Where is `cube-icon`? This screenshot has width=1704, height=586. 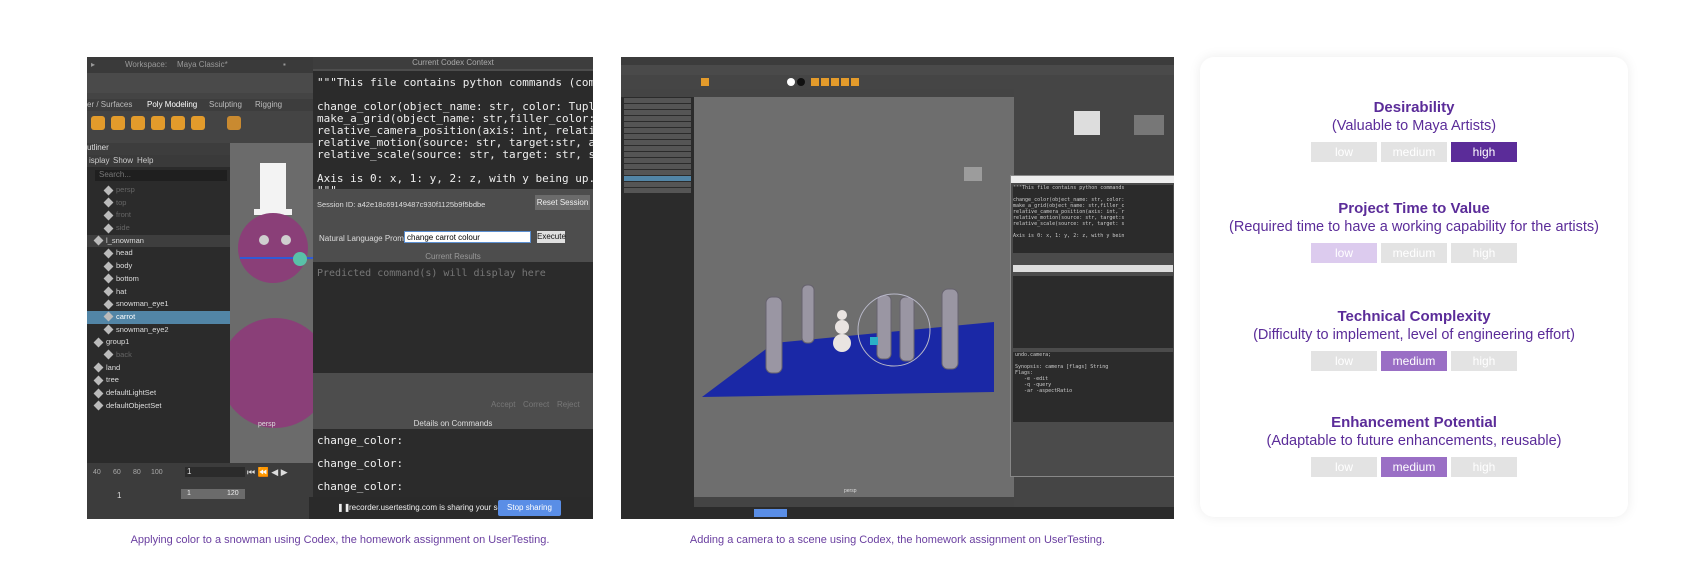 cube-icon is located at coordinates (98, 123).